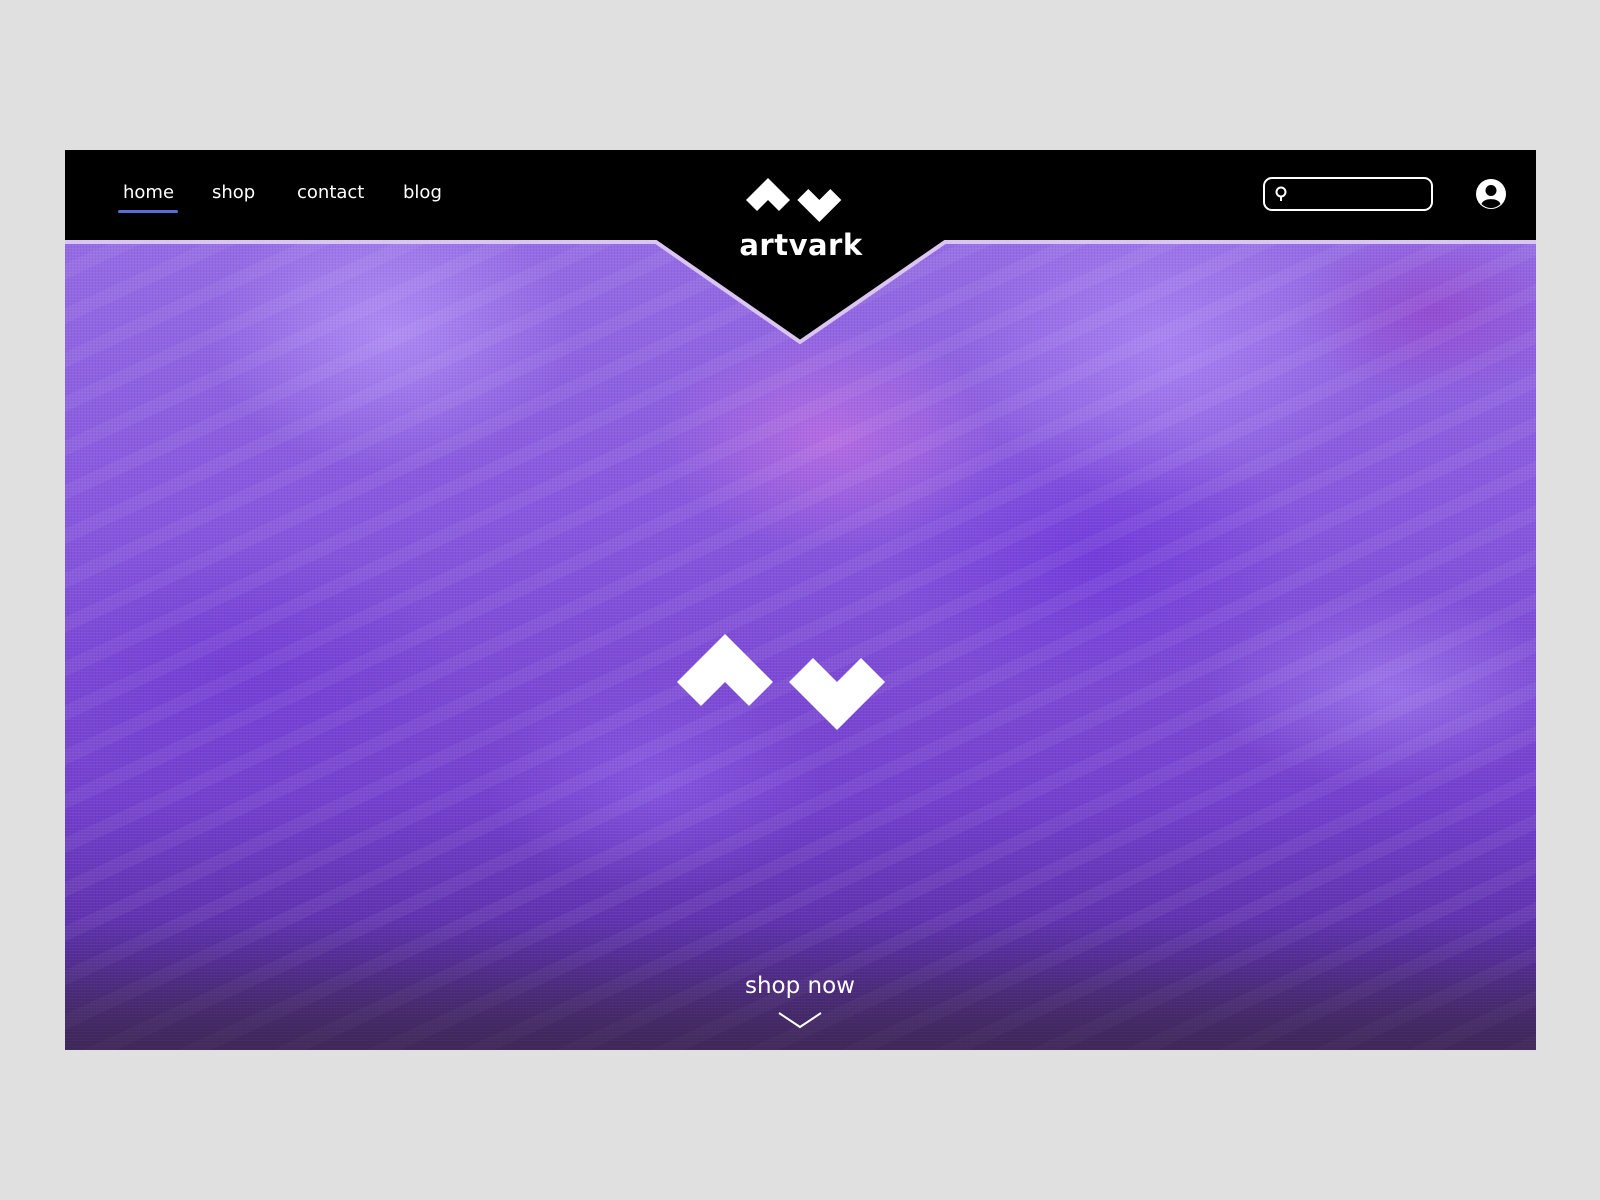  I want to click on user-account-icon, so click(1491, 194).